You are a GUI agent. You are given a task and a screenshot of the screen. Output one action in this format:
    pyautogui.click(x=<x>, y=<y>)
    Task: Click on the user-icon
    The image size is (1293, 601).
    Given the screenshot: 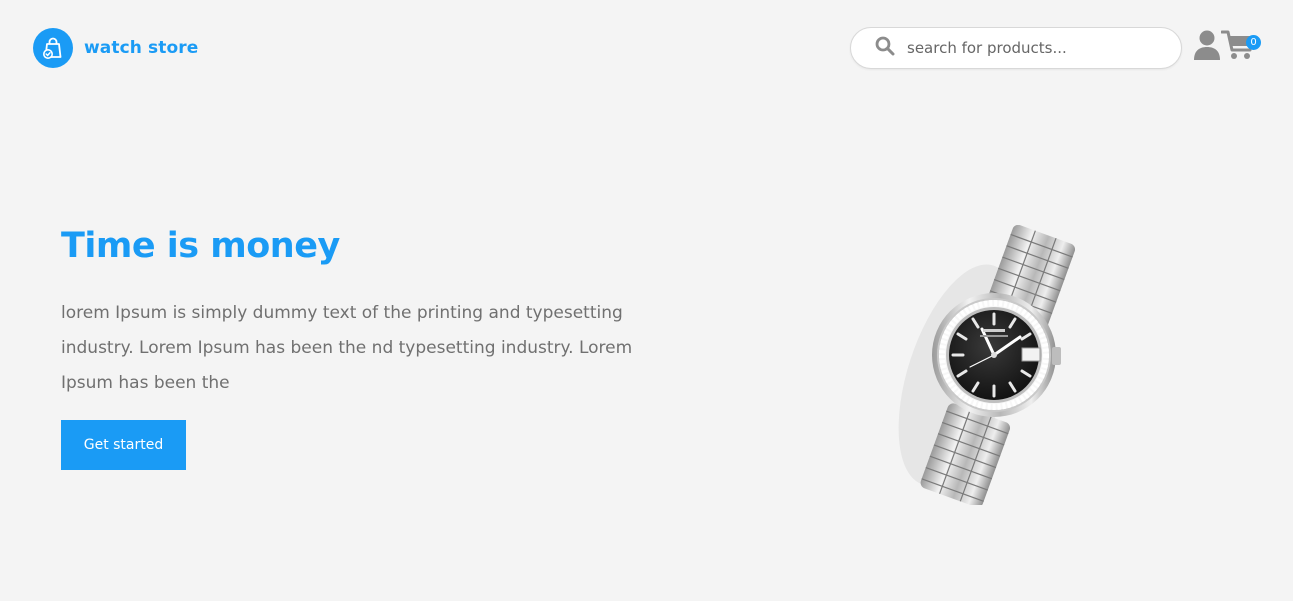 What is the action you would take?
    pyautogui.click(x=1207, y=45)
    